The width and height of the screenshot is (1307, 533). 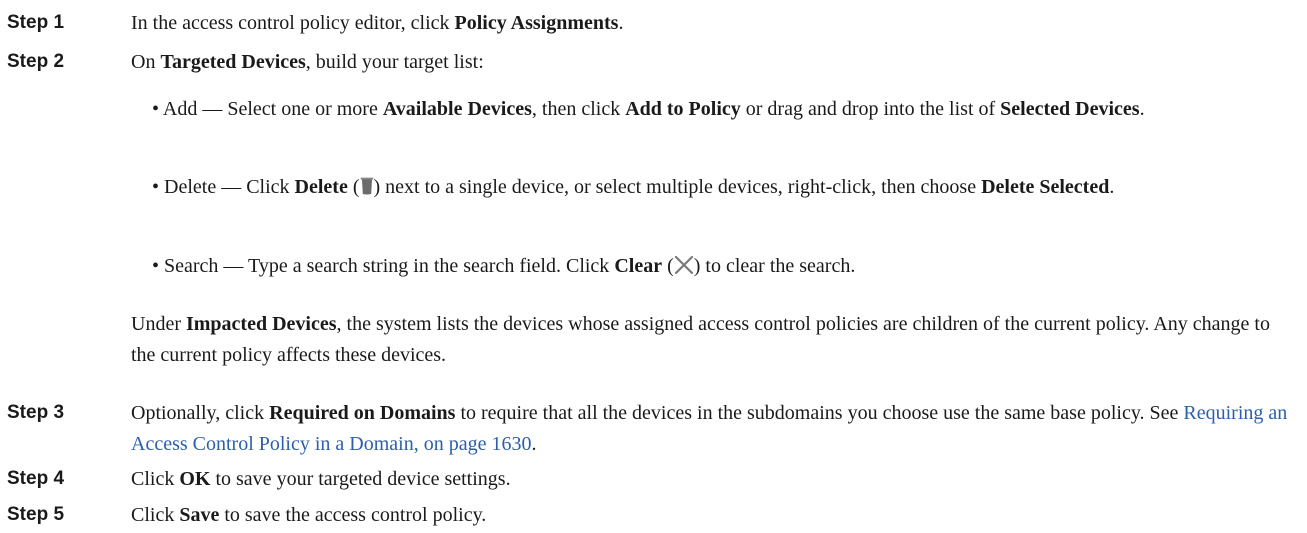 What do you see at coordinates (261, 324) in the screenshot?
I see `impacted-devices-term: Impacted Devices` at bounding box center [261, 324].